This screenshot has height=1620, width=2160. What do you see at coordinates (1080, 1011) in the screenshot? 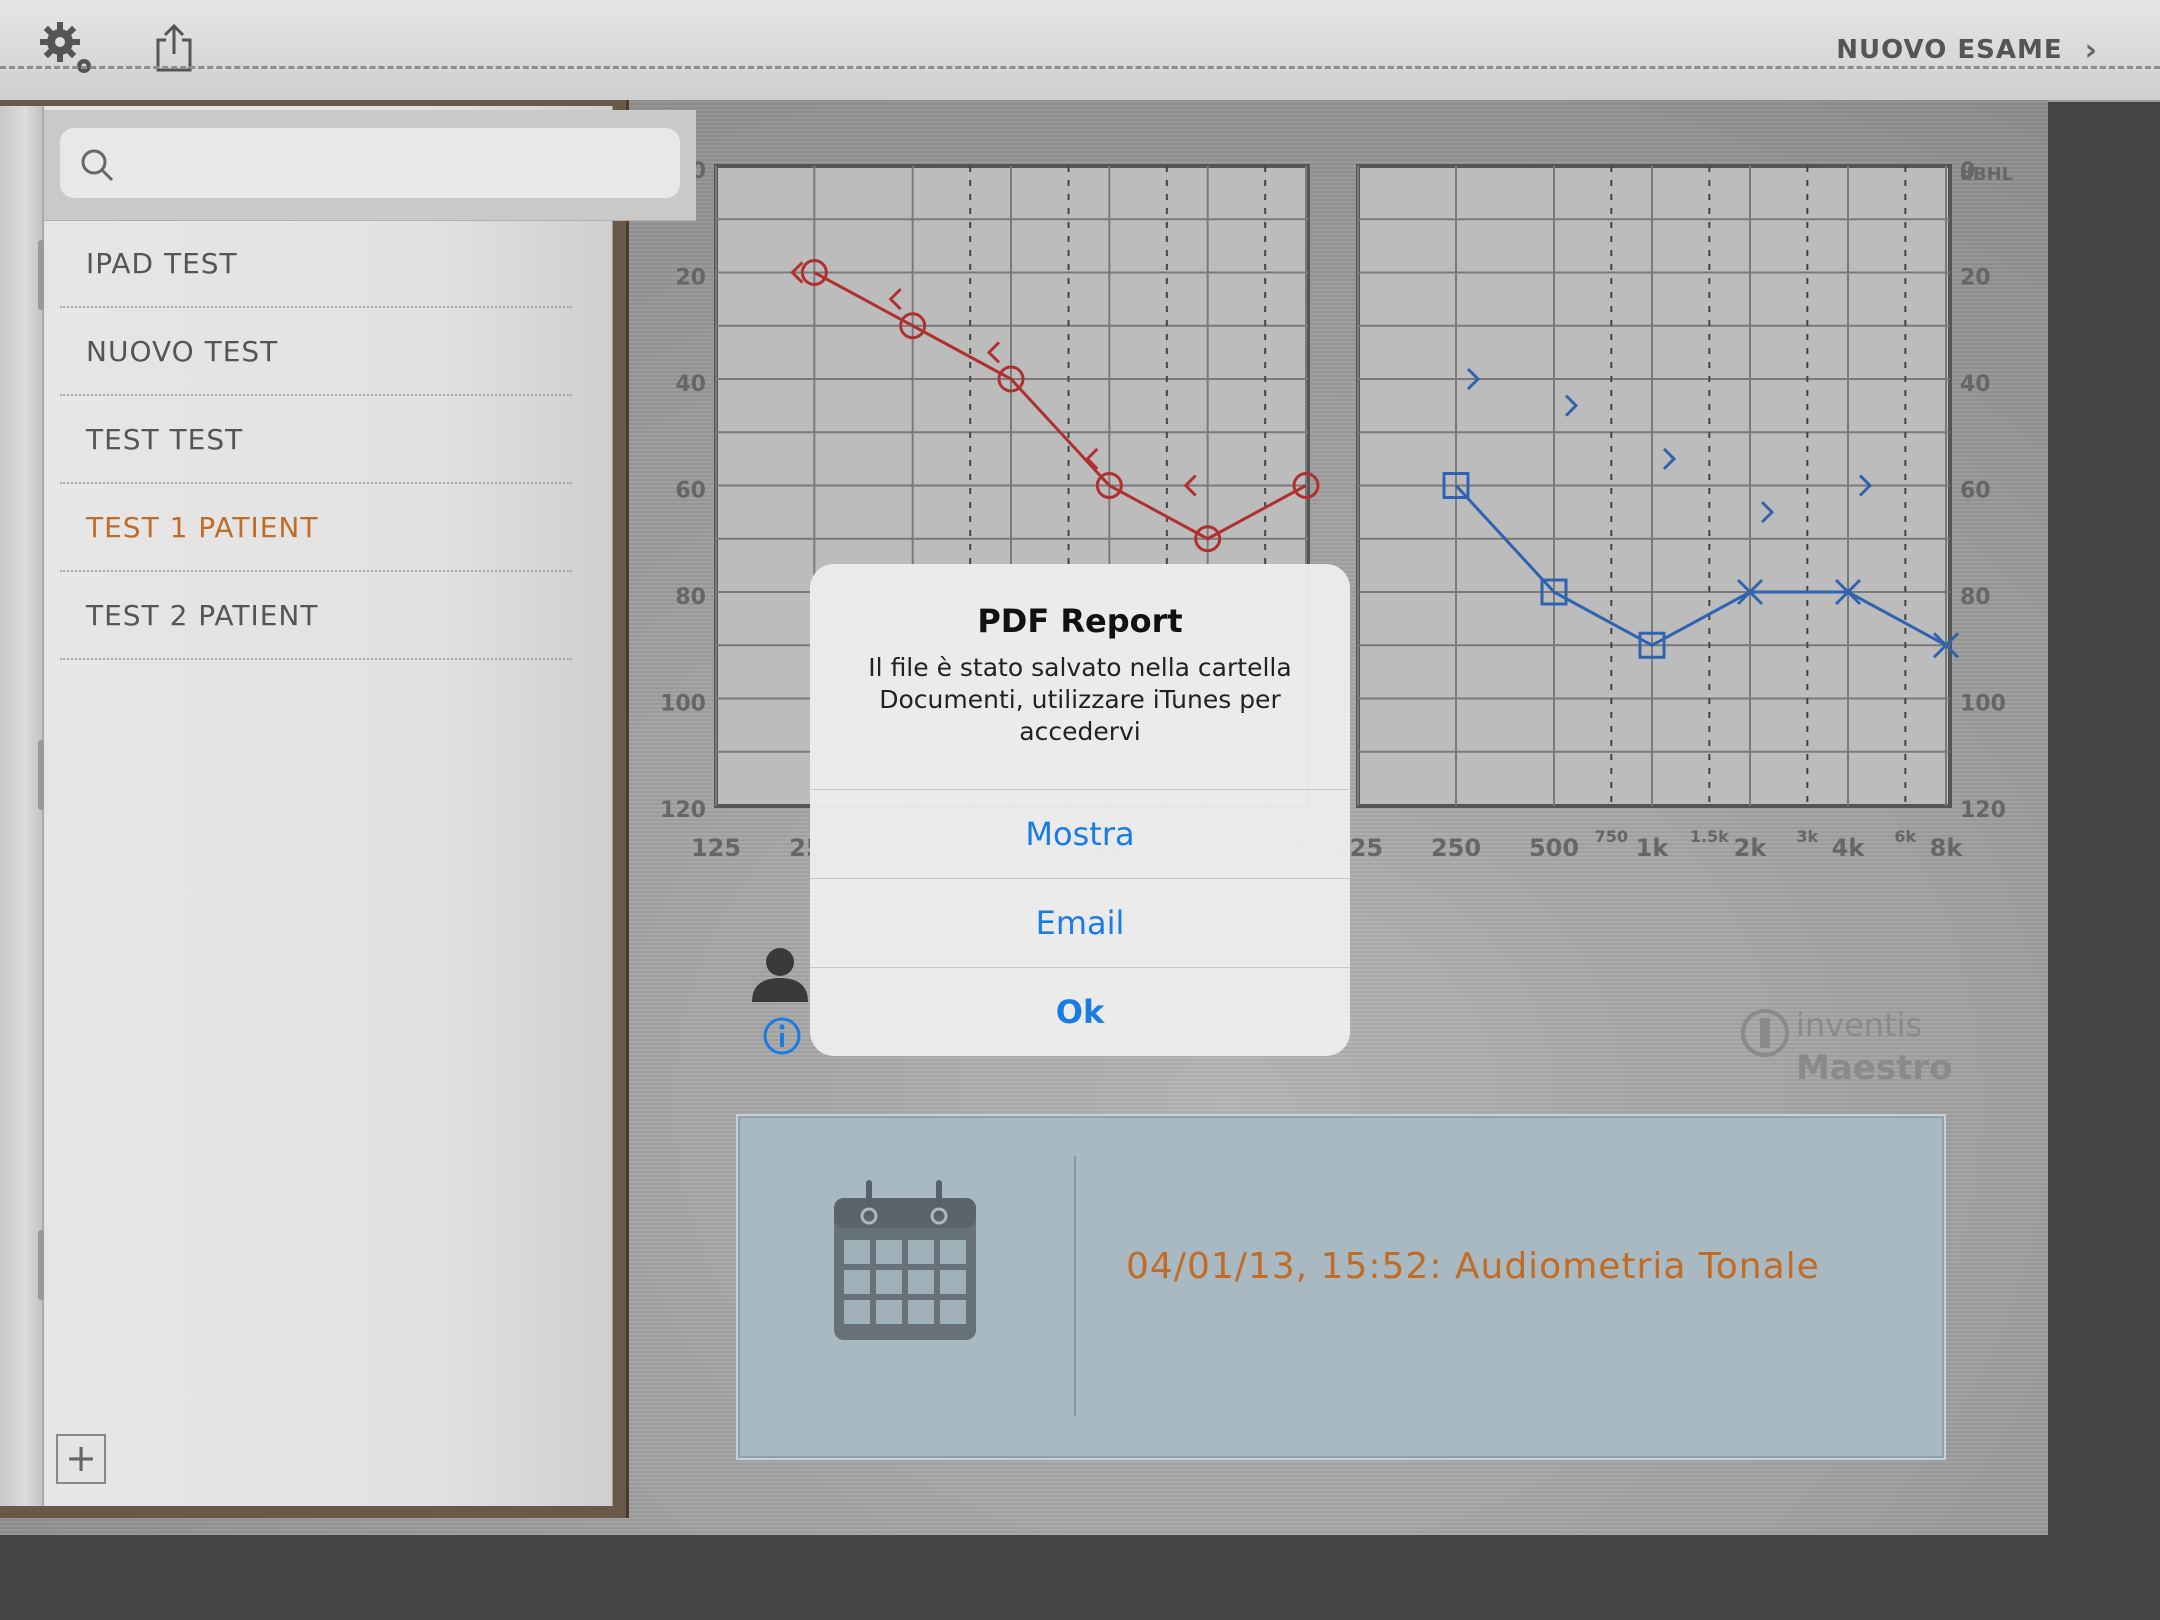
I see `ok-button: Ok` at bounding box center [1080, 1011].